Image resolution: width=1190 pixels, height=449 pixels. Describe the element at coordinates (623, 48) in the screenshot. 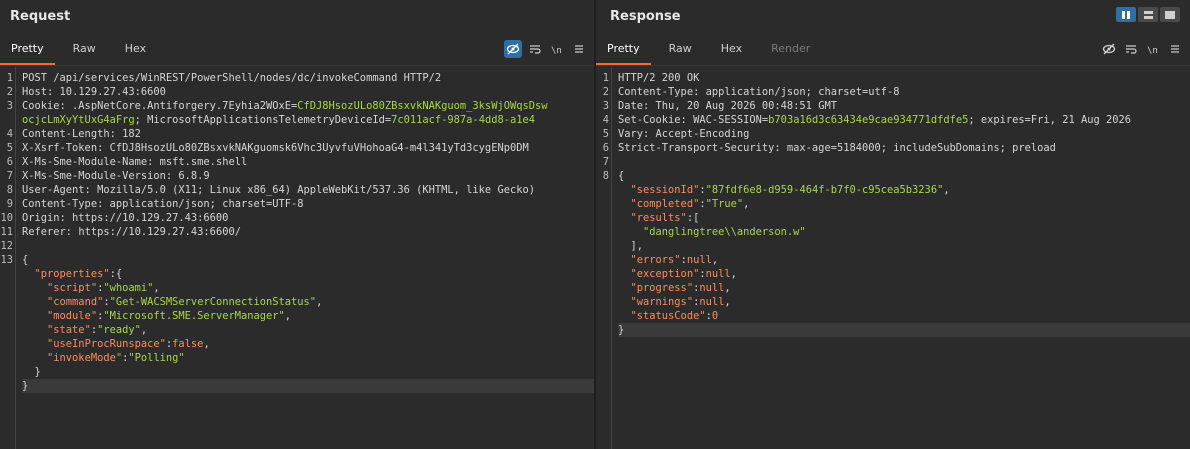

I see `response-tab-pretty: Pretty` at that location.